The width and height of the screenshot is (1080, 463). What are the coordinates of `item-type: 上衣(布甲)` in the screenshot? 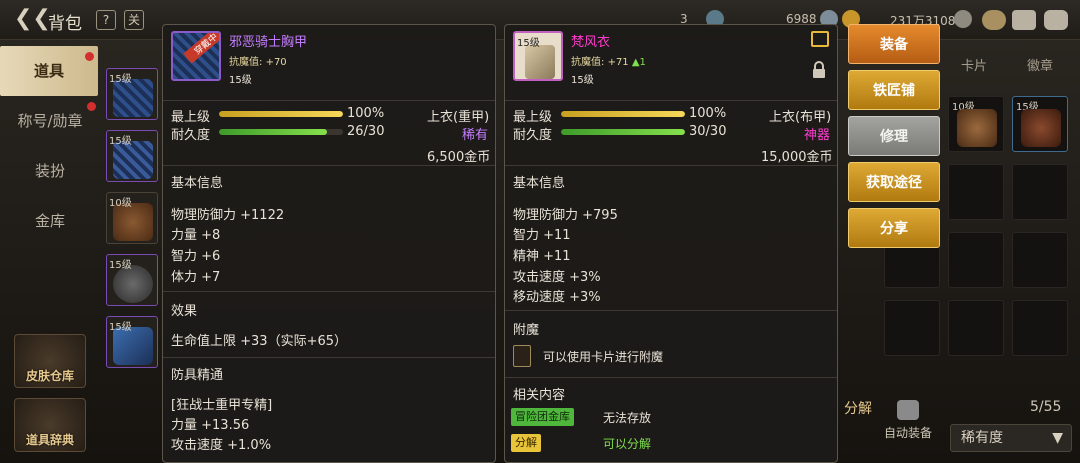 It's located at (800, 117).